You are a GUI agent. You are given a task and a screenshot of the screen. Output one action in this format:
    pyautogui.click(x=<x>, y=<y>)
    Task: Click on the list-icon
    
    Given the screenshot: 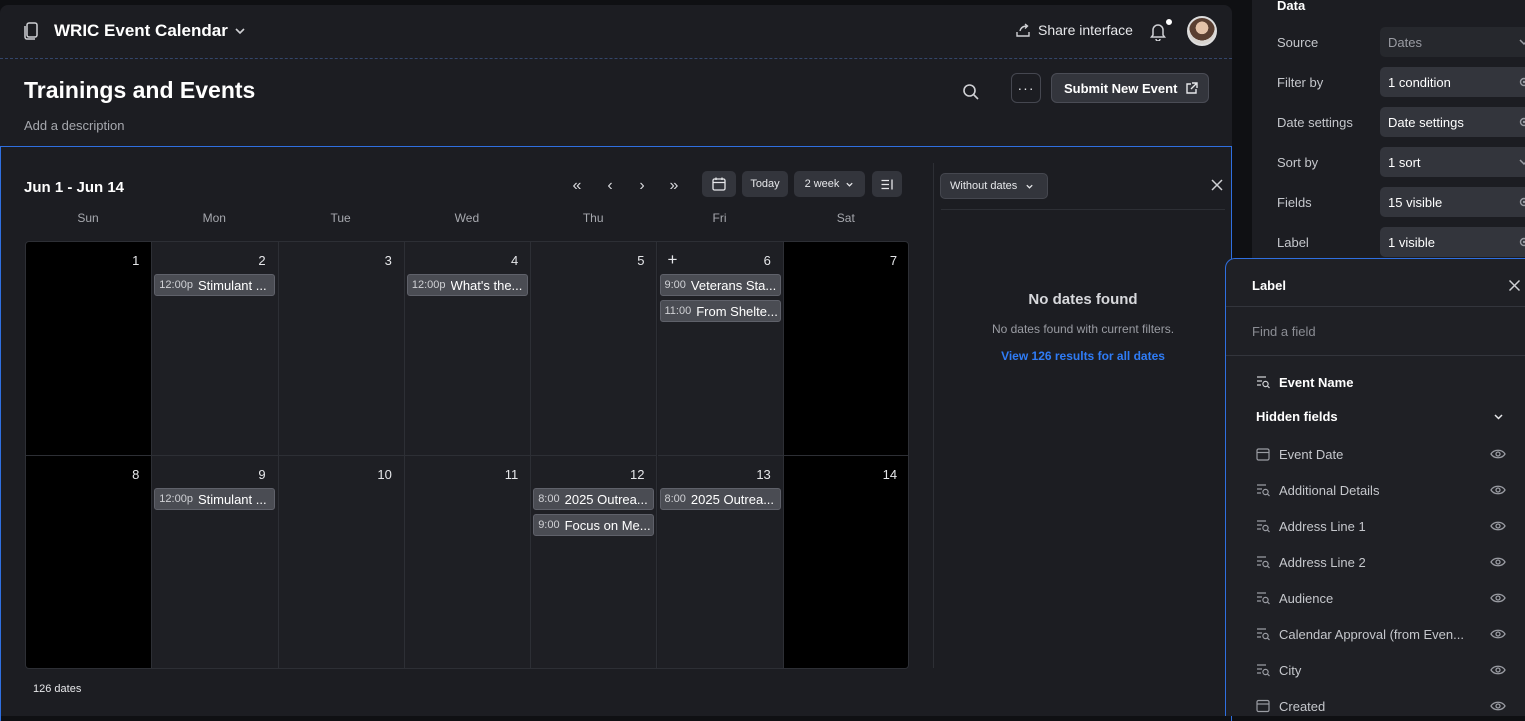 What is the action you would take?
    pyautogui.click(x=887, y=184)
    